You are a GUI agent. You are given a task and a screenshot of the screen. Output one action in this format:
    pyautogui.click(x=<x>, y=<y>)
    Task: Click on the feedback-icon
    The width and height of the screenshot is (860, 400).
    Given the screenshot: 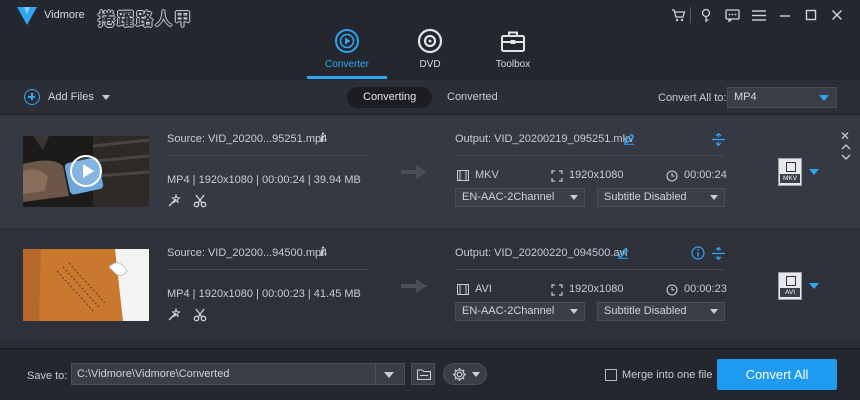 What is the action you would take?
    pyautogui.click(x=732, y=15)
    